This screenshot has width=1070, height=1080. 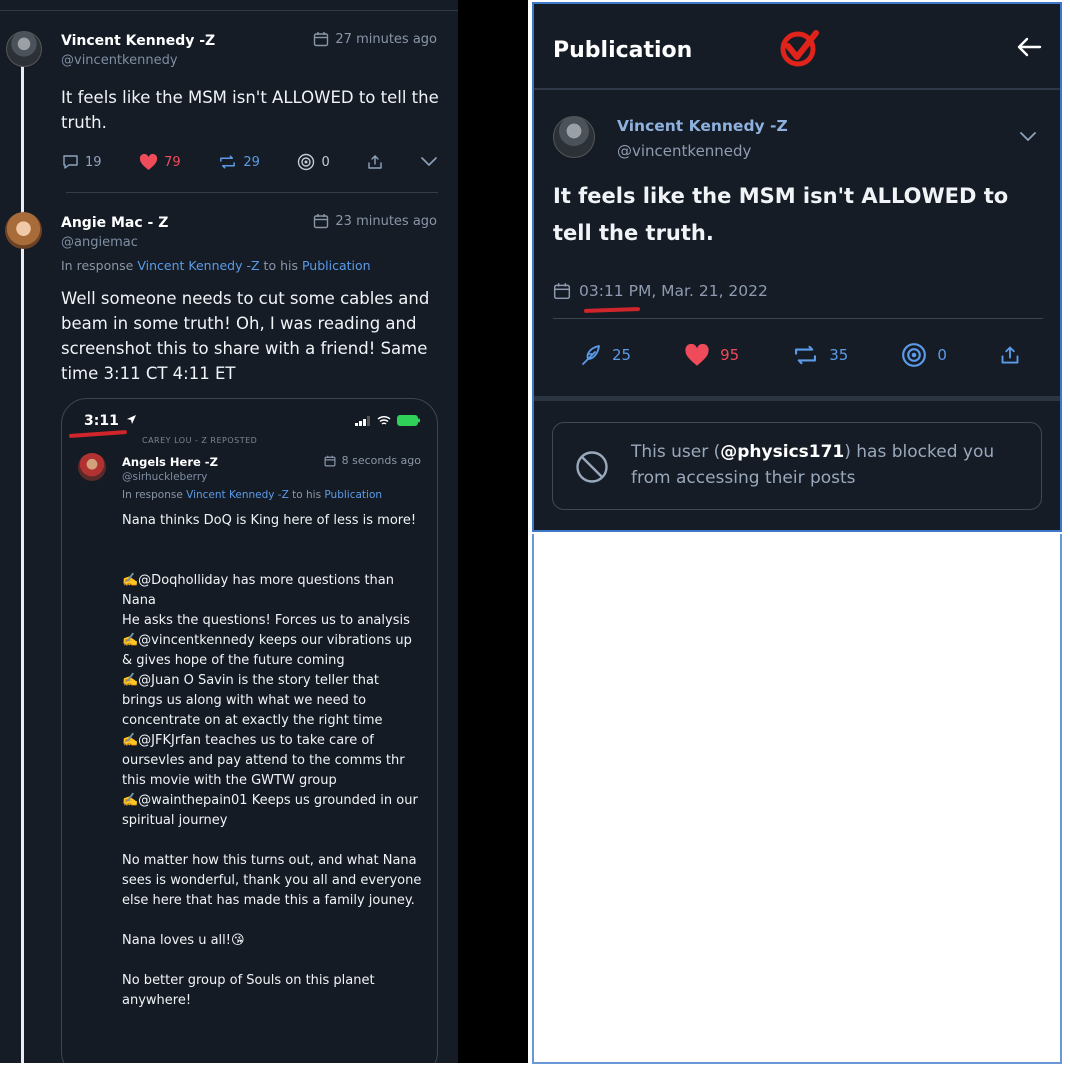 What do you see at coordinates (386, 39) in the screenshot?
I see `post-time-text: 27 minutes ago` at bounding box center [386, 39].